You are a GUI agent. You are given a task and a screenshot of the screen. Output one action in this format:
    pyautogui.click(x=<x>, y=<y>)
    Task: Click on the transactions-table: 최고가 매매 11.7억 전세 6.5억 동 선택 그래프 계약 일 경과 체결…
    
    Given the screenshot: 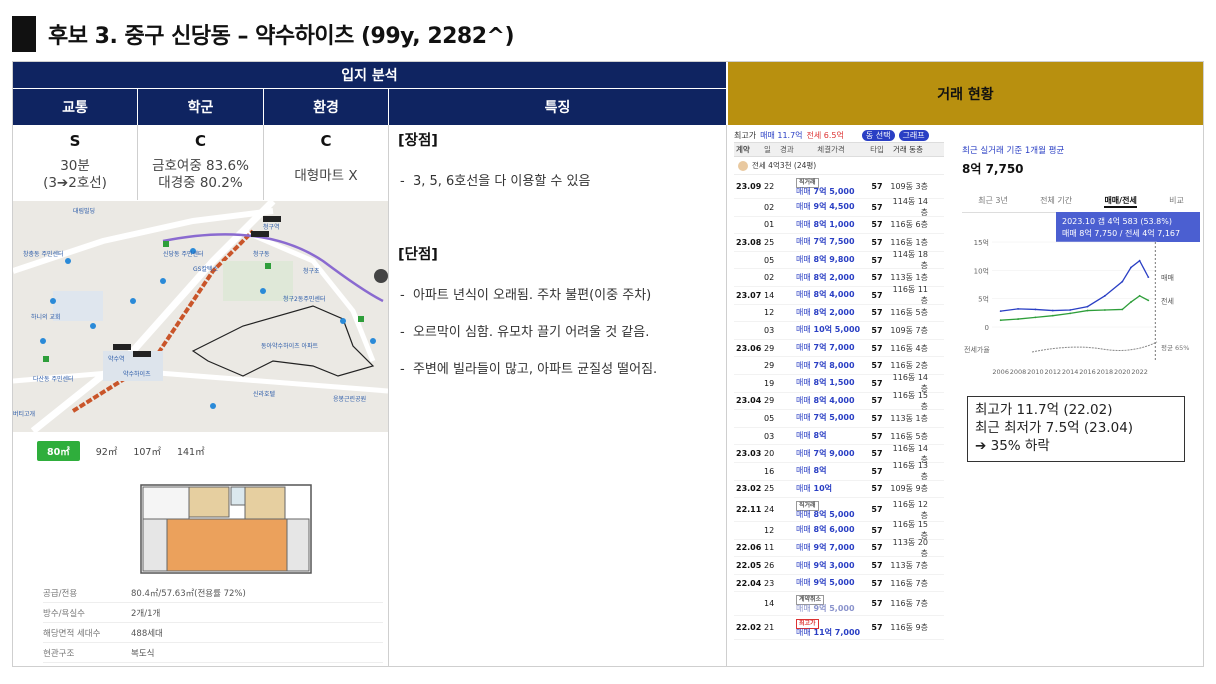 What is the action you would take?
    pyautogui.click(x=839, y=396)
    